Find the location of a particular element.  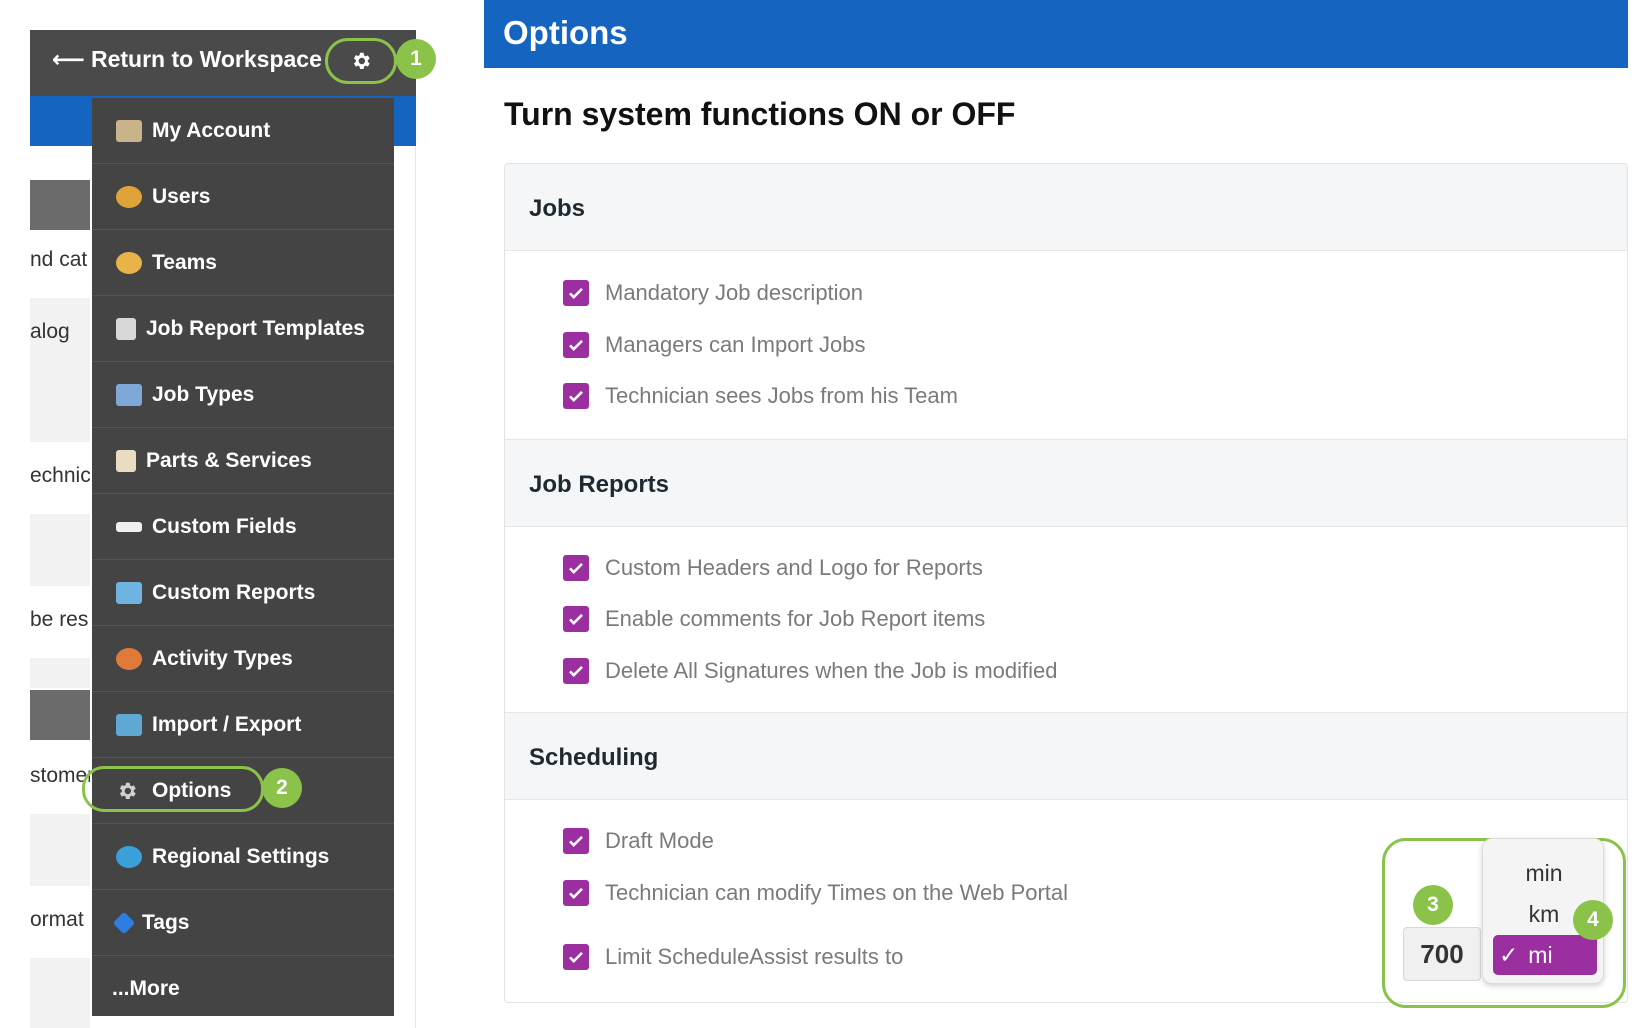

clipboard-icon is located at coordinates (126, 460).